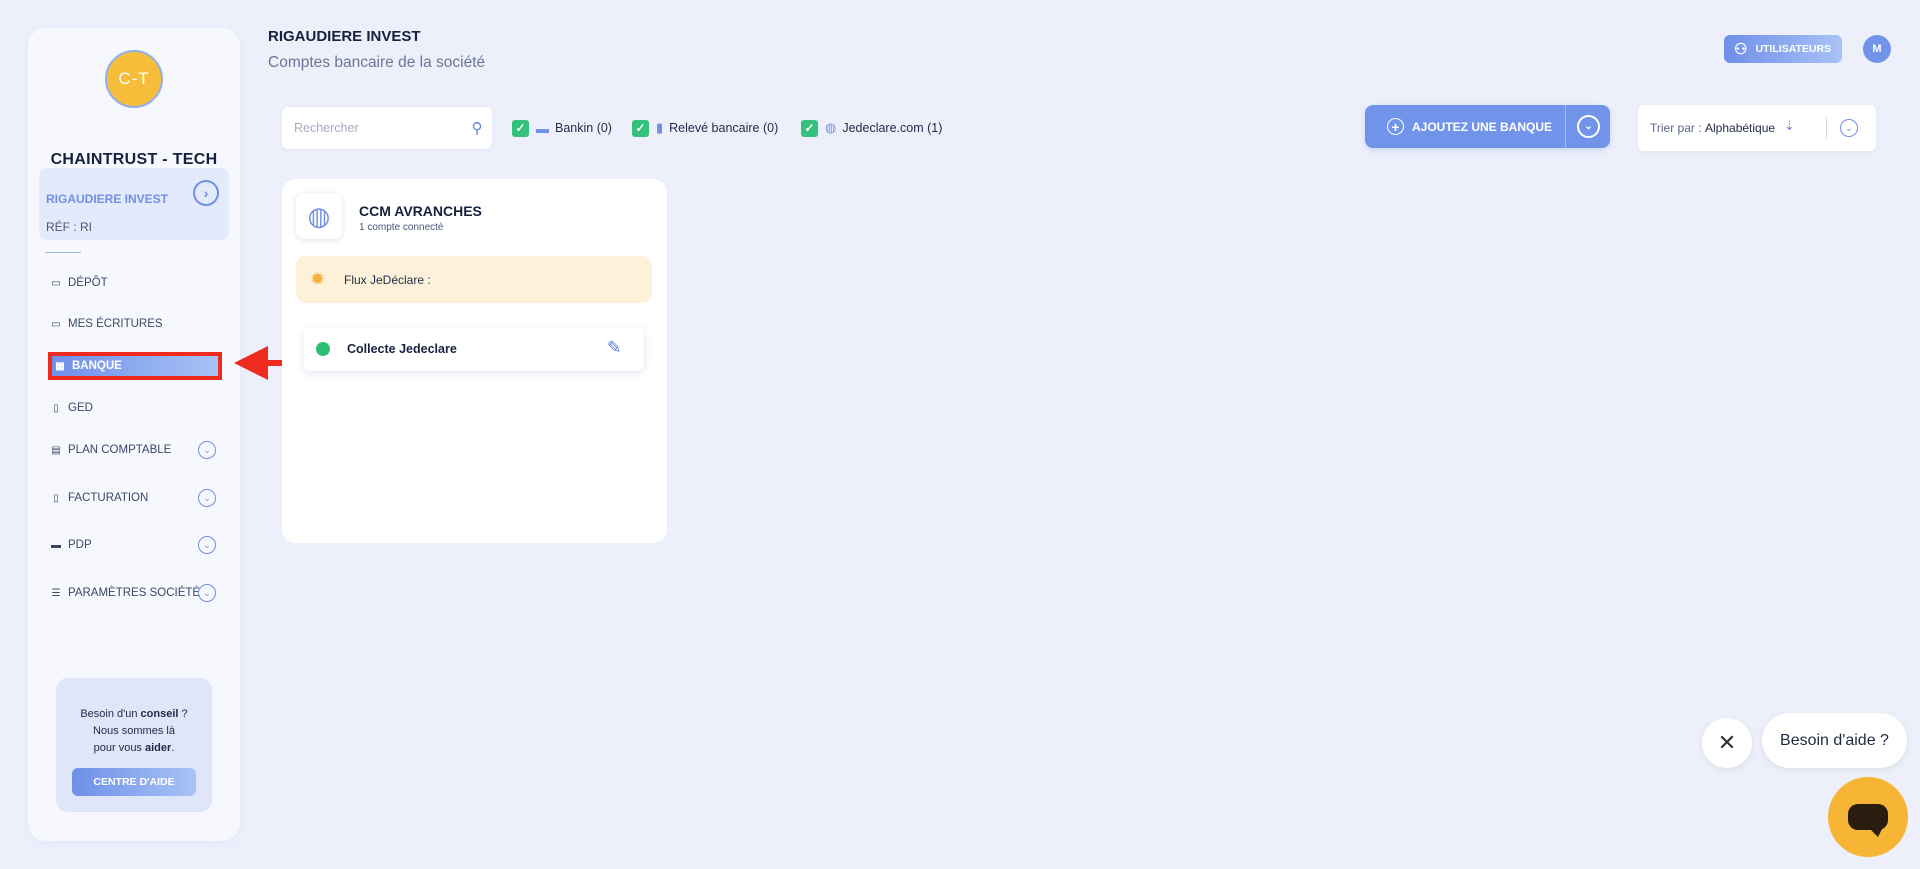 This screenshot has height=869, width=1920. What do you see at coordinates (477, 128) in the screenshot?
I see `search-icon: ⚲` at bounding box center [477, 128].